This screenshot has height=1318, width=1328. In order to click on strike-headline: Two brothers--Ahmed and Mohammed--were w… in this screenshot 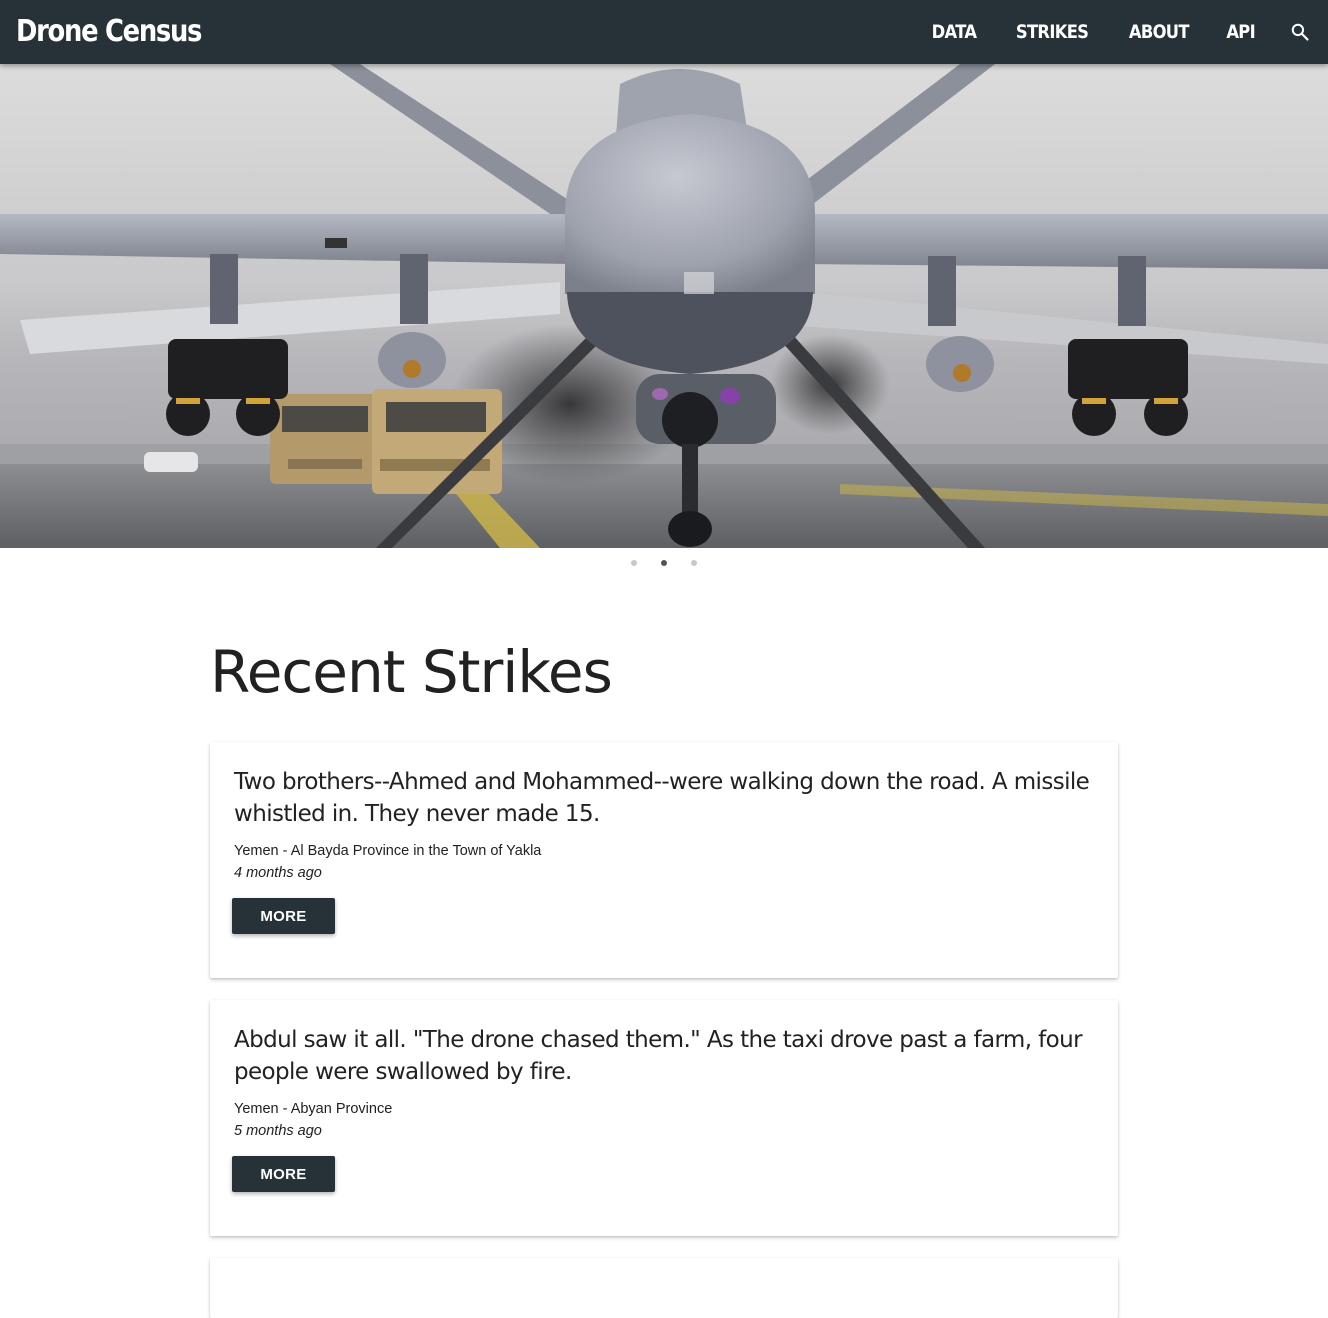, I will do `click(662, 798)`.